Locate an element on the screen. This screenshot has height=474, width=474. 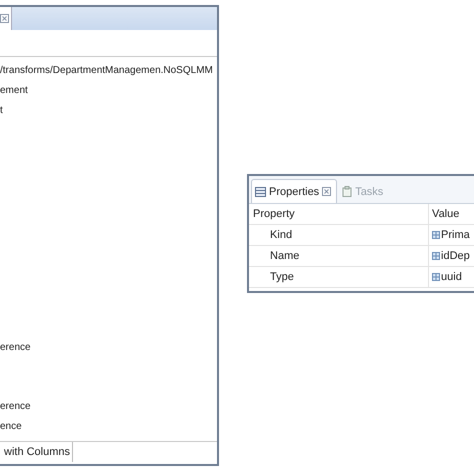
view-tab: Properties is located at coordinates (294, 191).